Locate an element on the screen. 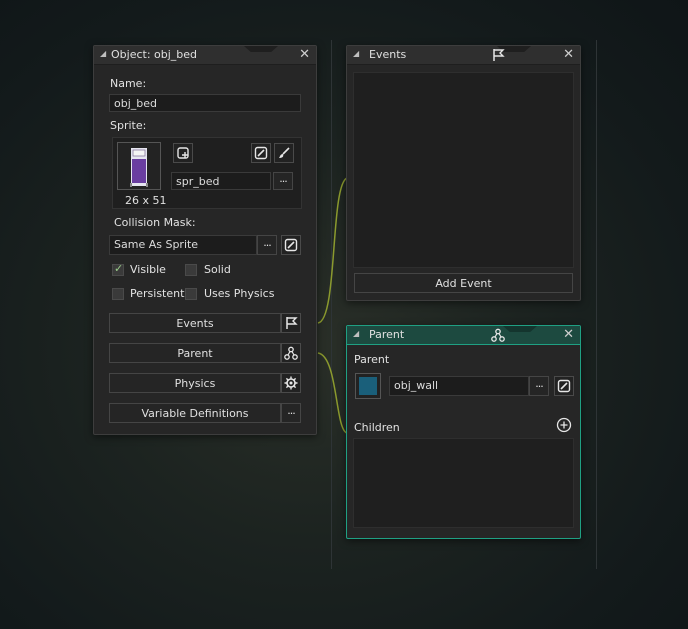 The width and height of the screenshot is (688, 629). parent-sprite-color is located at coordinates (368, 386).